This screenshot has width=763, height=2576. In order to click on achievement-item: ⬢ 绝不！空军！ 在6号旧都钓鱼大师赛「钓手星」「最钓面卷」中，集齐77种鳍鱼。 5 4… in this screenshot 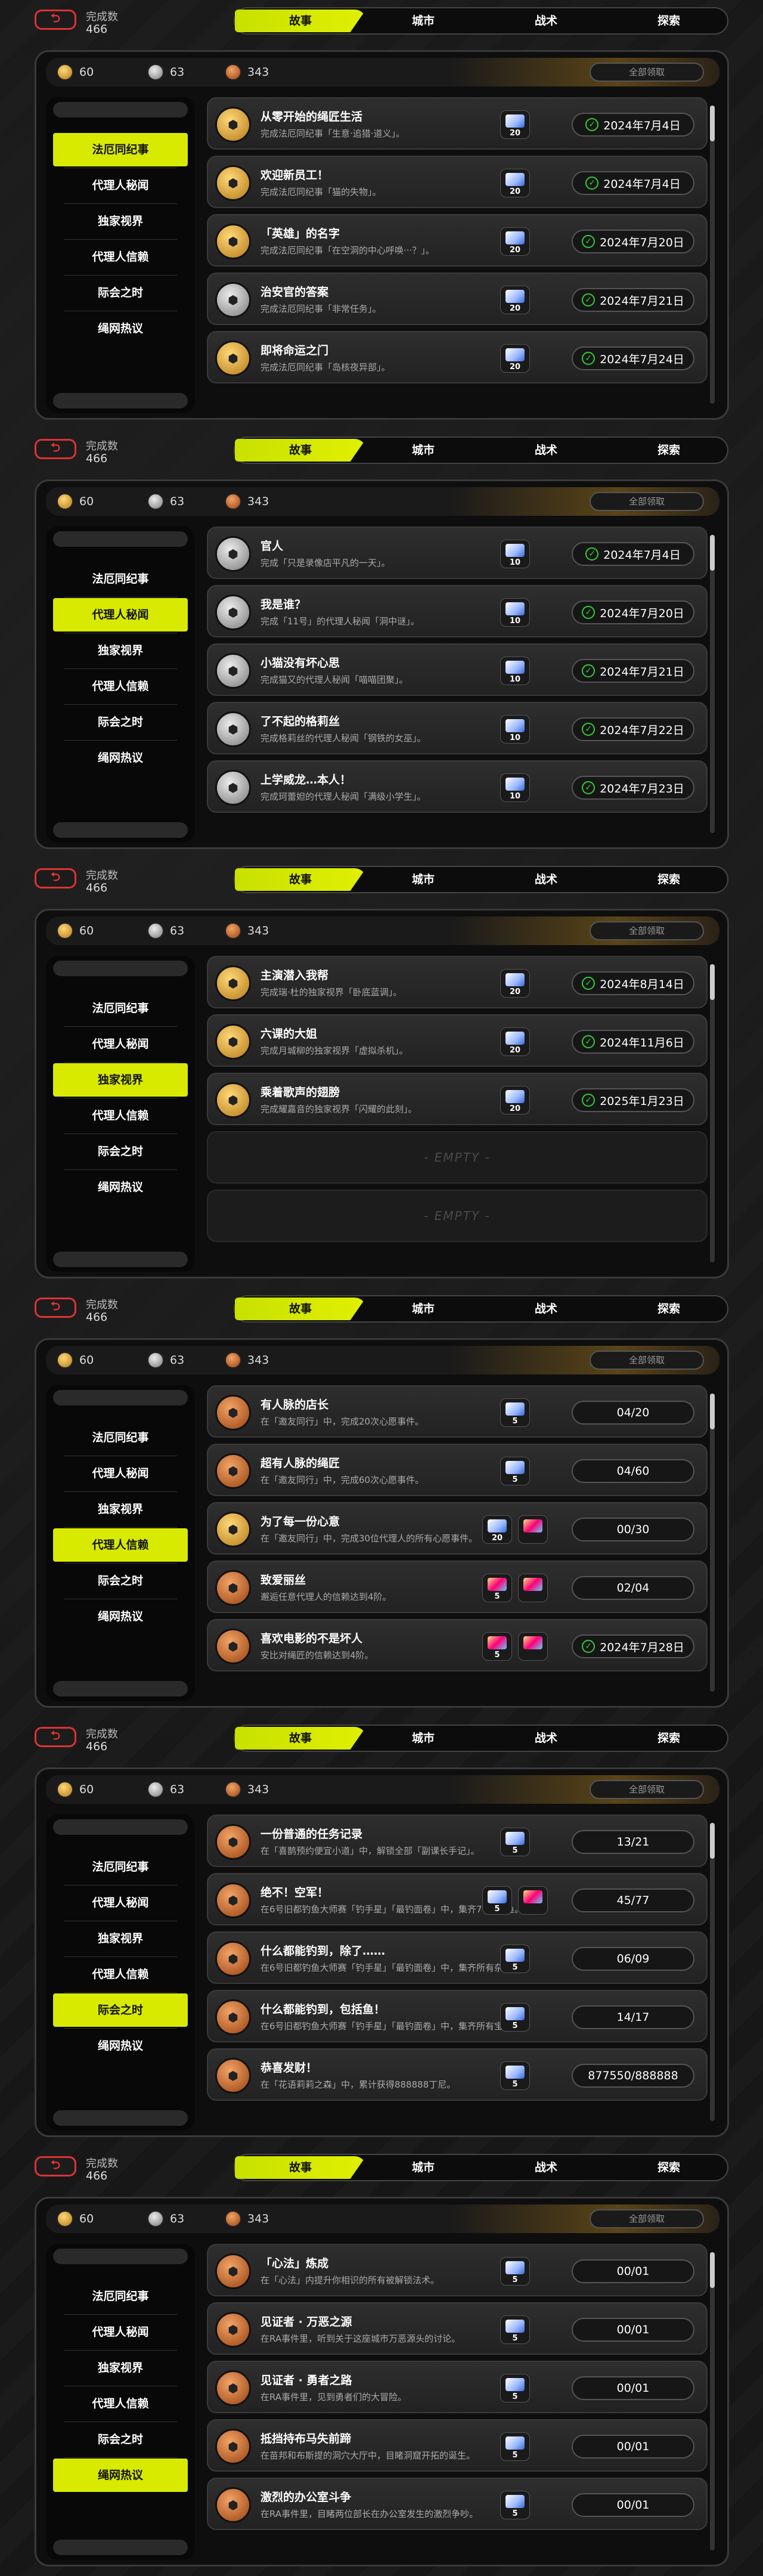, I will do `click(457, 1899)`.